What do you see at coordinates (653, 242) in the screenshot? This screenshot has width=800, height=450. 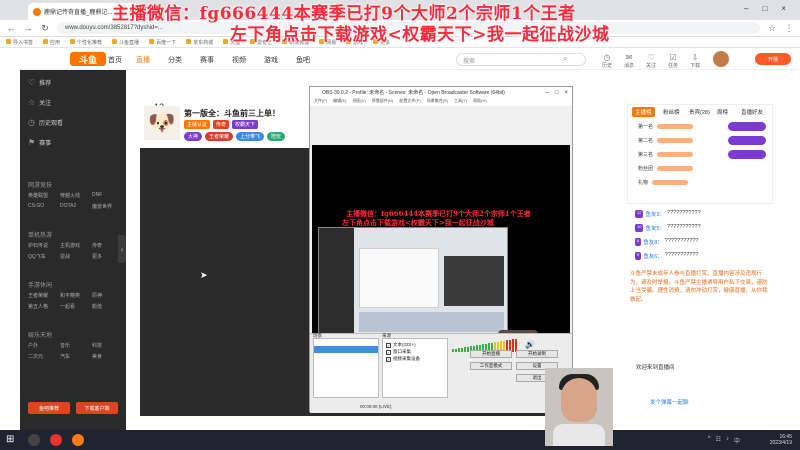 I see `chat-username: 鱼友8：` at bounding box center [653, 242].